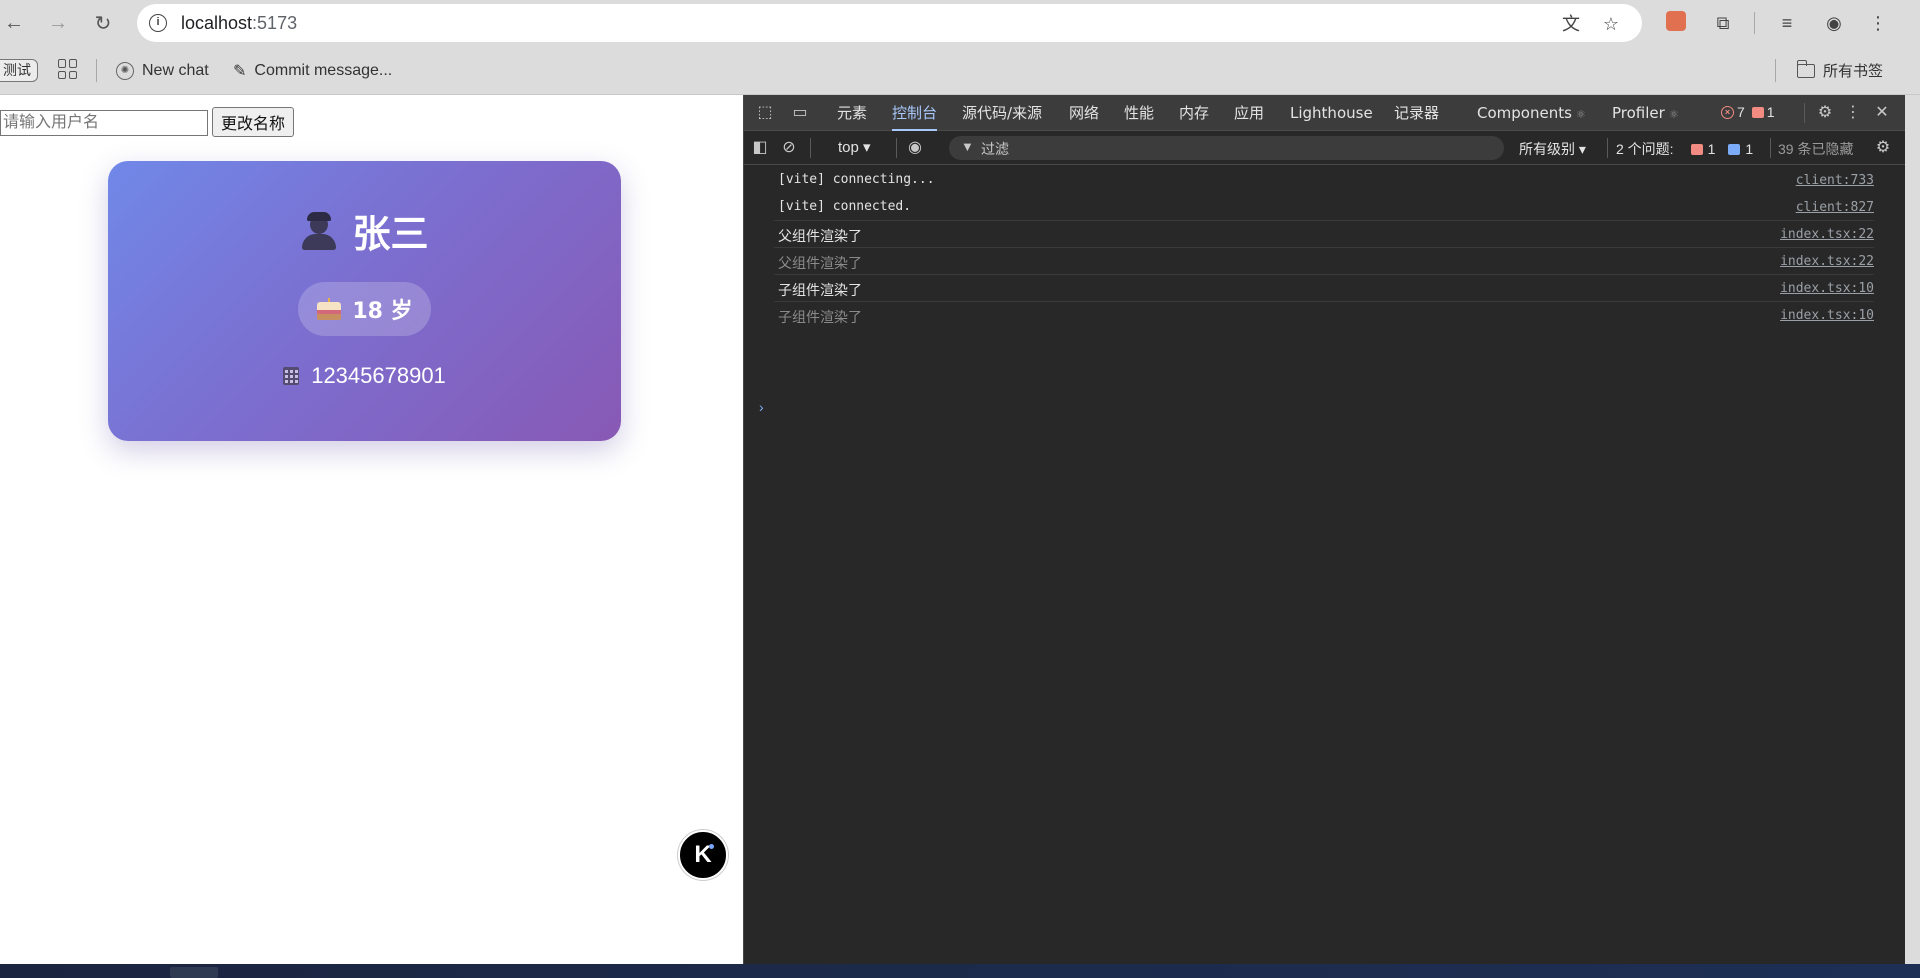  I want to click on card-name-row: 张三, so click(364, 230).